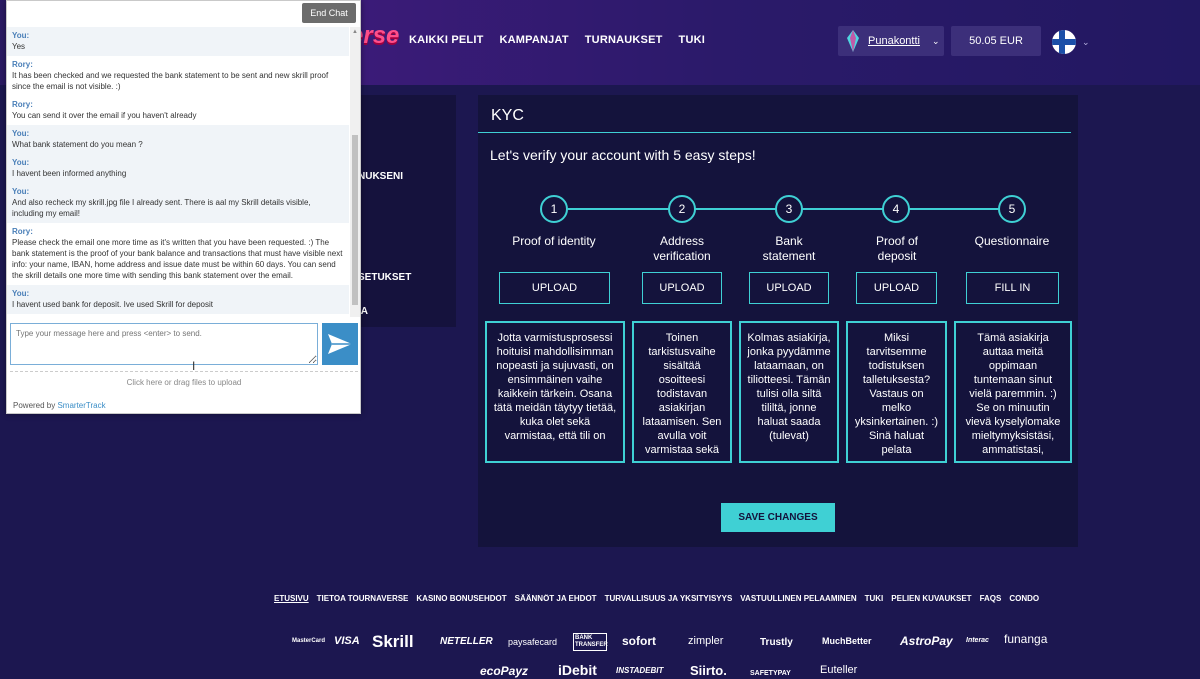 This screenshot has width=1200, height=679. I want to click on footer-link: TURVALLISUUS JA YKSITYISYYS, so click(669, 598).